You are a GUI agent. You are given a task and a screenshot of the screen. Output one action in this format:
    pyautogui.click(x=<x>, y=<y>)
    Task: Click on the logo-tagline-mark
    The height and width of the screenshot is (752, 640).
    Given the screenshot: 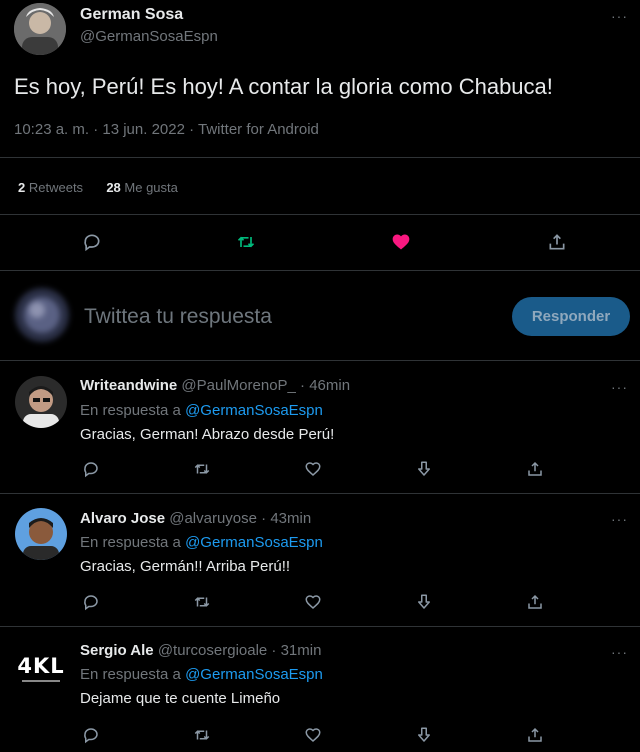 What is the action you would take?
    pyautogui.click(x=41, y=681)
    